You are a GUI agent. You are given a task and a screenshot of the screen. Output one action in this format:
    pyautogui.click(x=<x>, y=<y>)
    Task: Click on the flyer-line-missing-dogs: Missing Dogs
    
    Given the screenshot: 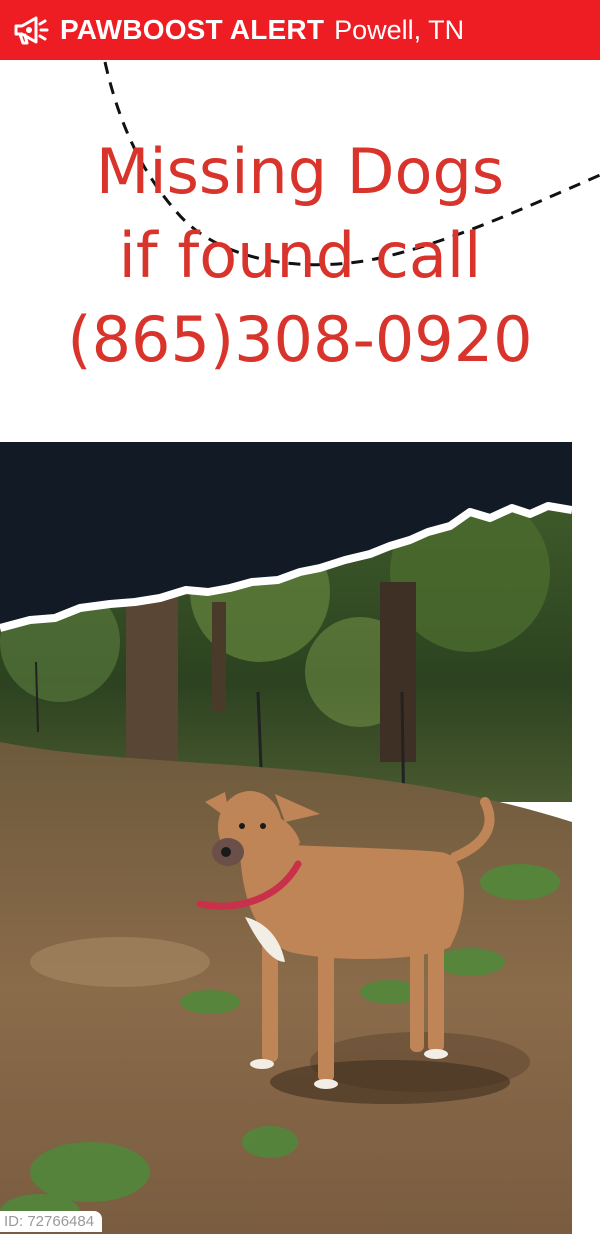 What is the action you would take?
    pyautogui.click(x=300, y=171)
    